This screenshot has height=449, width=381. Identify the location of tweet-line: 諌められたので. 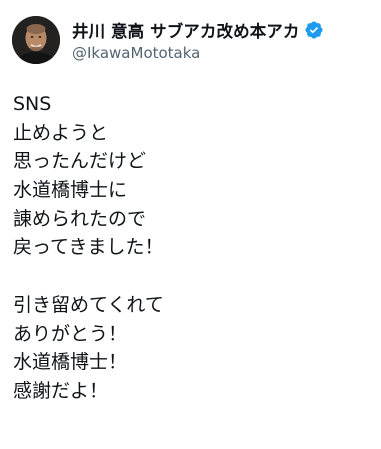
(80, 218).